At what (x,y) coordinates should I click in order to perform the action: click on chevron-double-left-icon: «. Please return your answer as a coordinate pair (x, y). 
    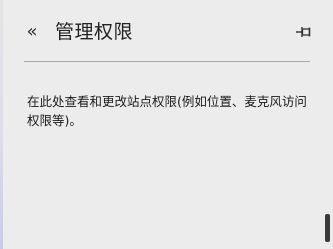
    Looking at the image, I should click on (32, 31).